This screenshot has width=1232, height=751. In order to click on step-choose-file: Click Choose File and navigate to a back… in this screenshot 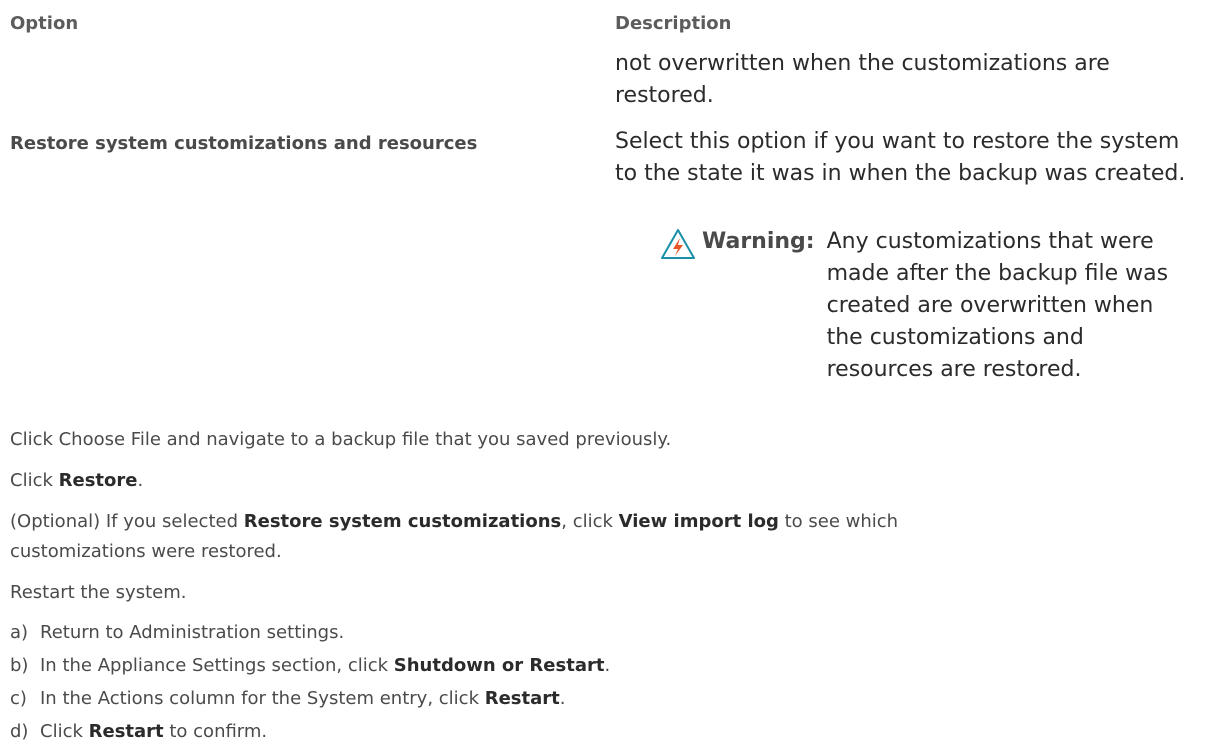, I will do `click(341, 439)`.